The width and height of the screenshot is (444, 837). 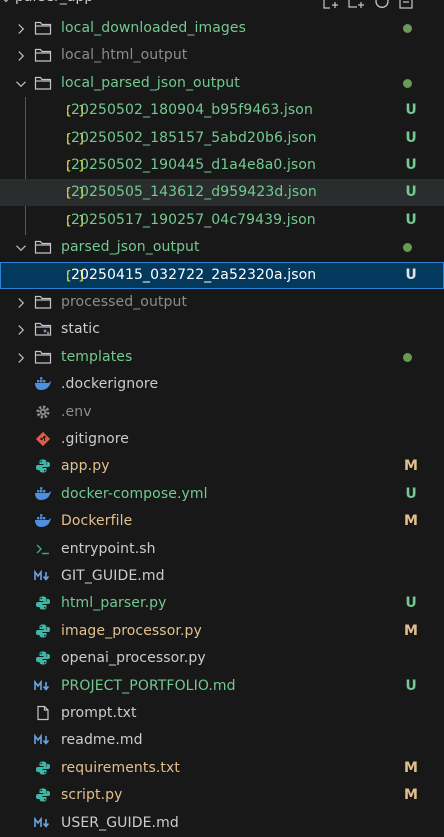 I want to click on tree-folder-row: local_parsed_json_output, so click(x=222, y=83).